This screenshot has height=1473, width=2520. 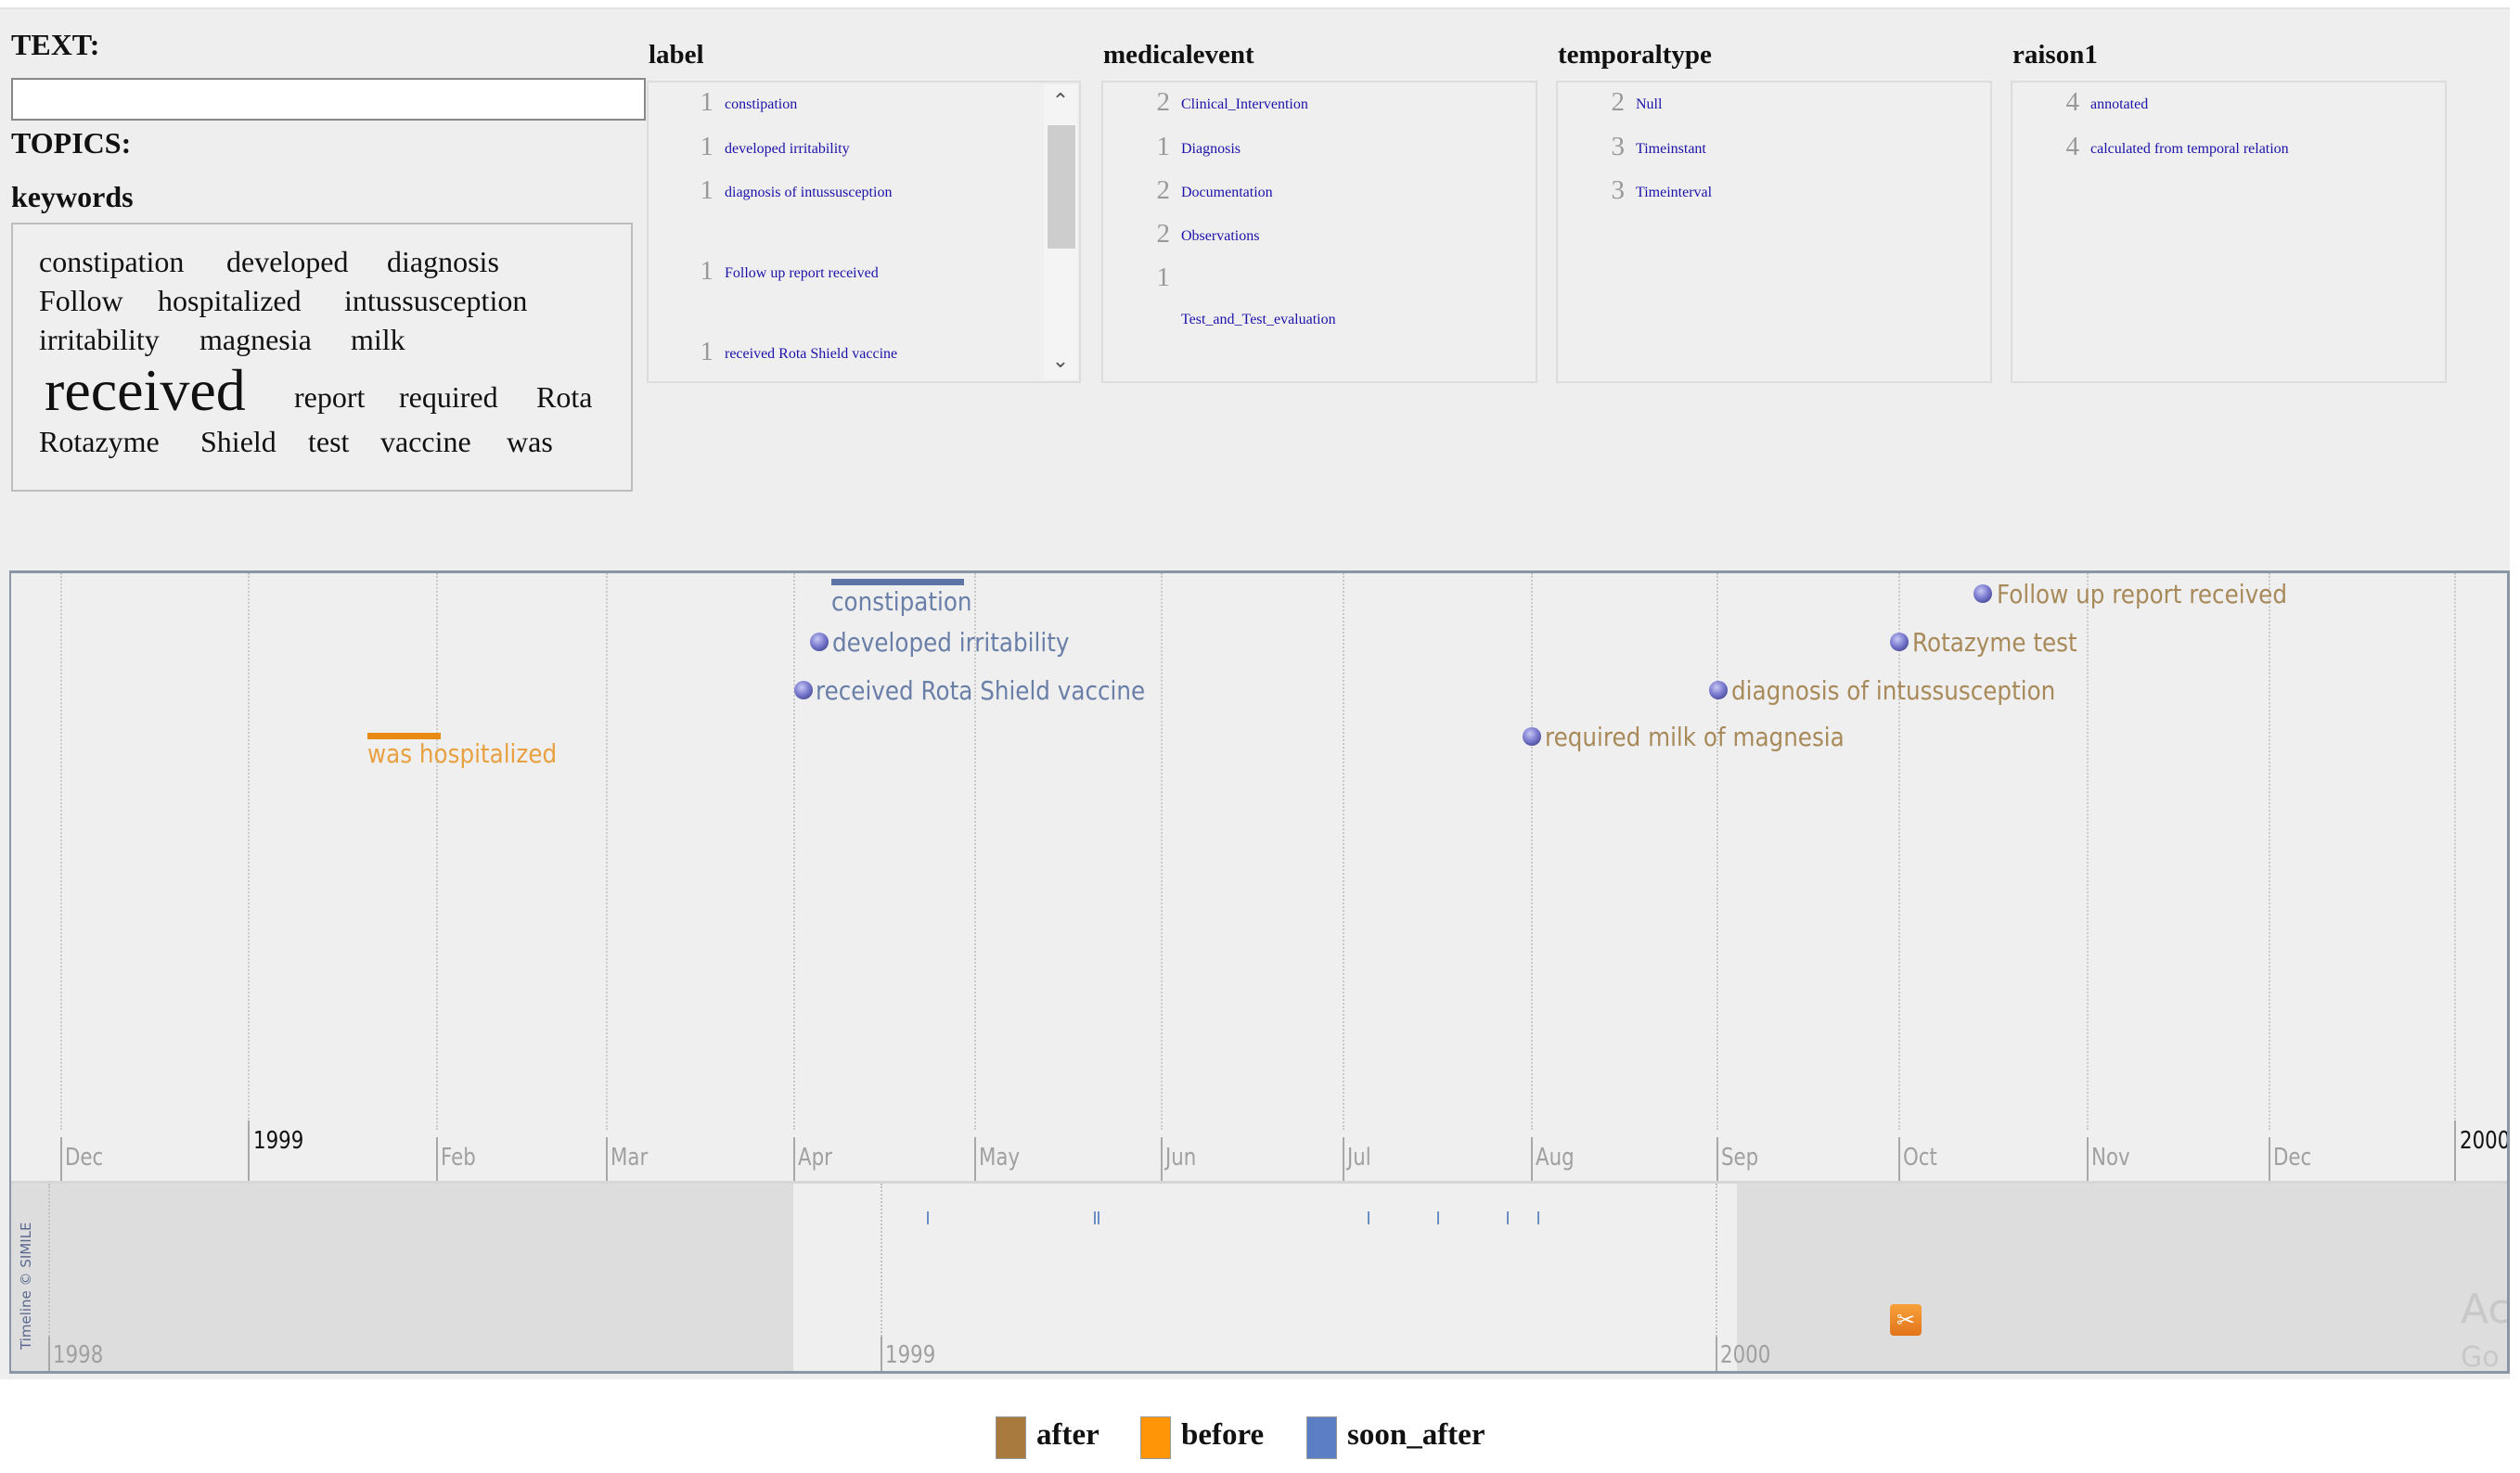 What do you see at coordinates (980, 690) in the screenshot?
I see `event-label: received Rota Shield vaccine` at bounding box center [980, 690].